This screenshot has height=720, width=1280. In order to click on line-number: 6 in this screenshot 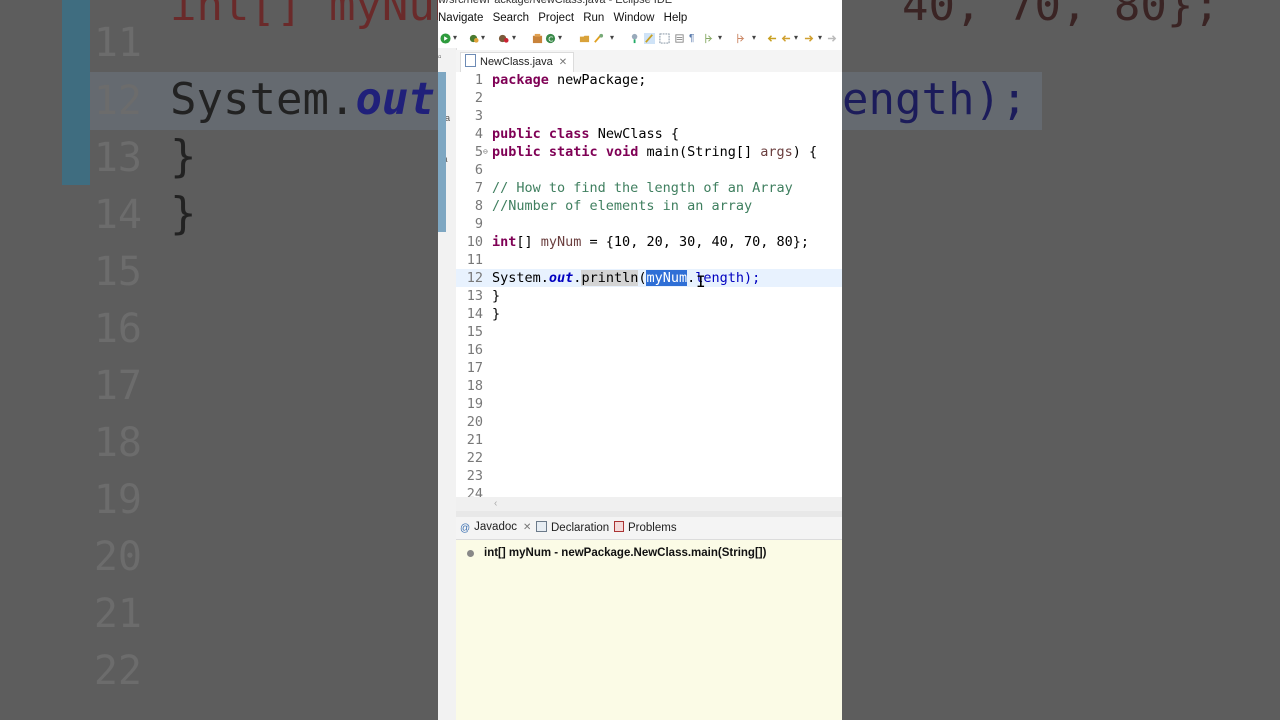, I will do `click(478, 170)`.